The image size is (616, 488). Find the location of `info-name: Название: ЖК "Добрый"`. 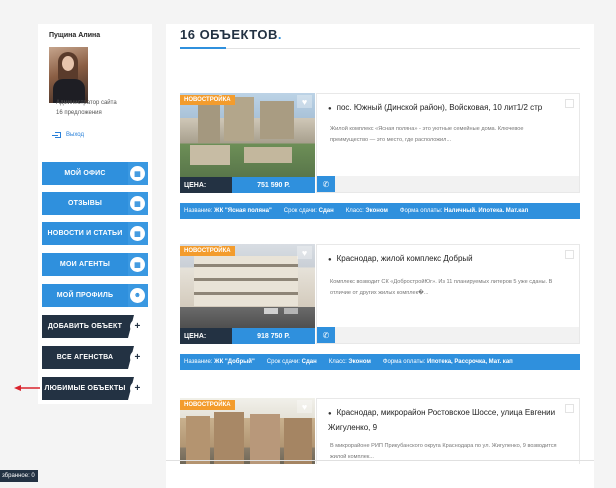

info-name: Название: ЖК "Добрый" is located at coordinates (219, 362).